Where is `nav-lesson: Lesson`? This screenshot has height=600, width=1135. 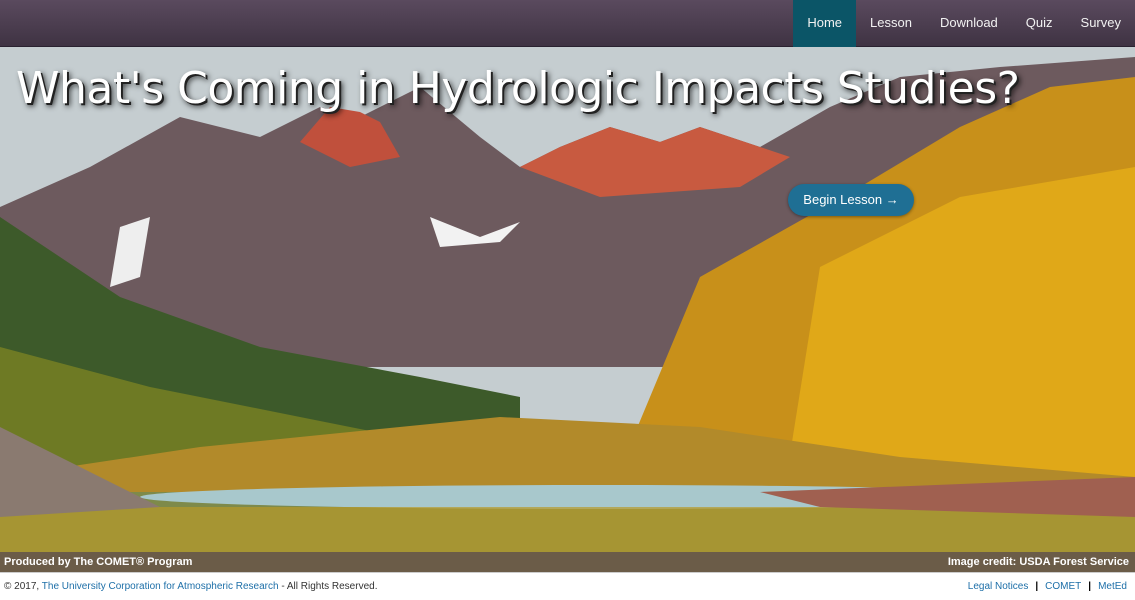
nav-lesson: Lesson is located at coordinates (891, 23).